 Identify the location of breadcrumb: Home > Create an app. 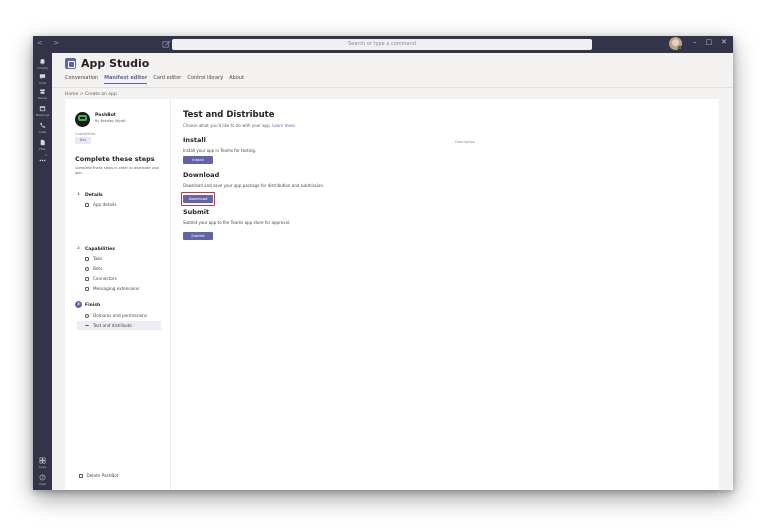
(91, 94).